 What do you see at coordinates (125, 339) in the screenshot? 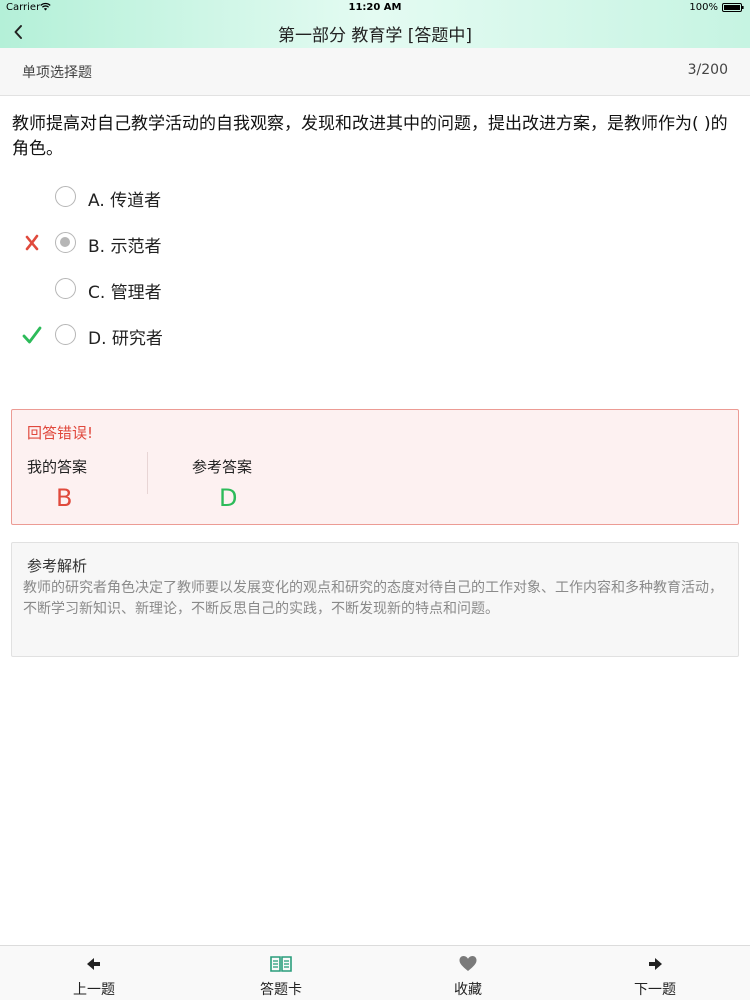
I see `option-d-label: D. 研究者` at bounding box center [125, 339].